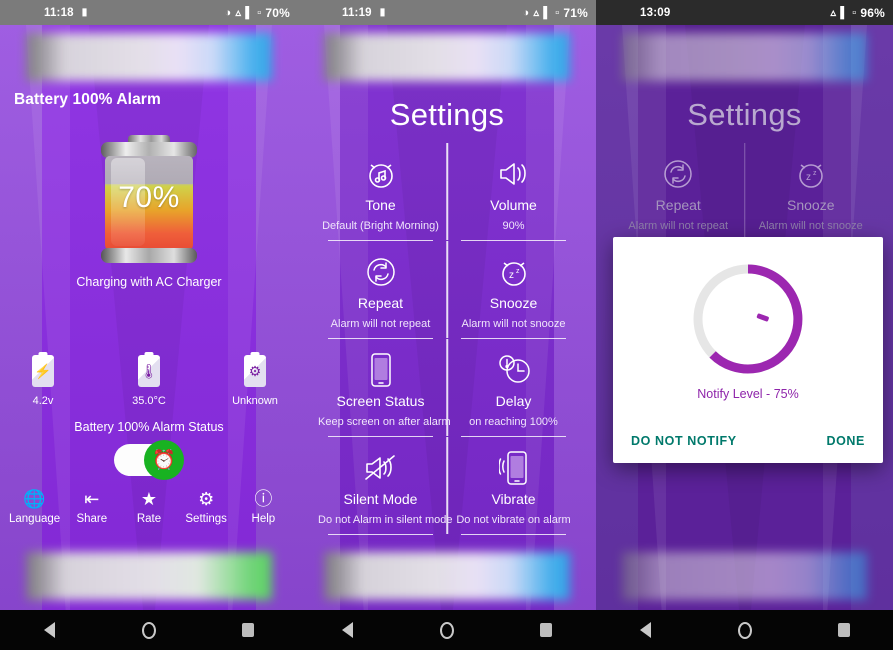 This screenshot has width=893, height=650. What do you see at coordinates (513, 499) in the screenshot?
I see `setting-vibrate-label: Vibrate` at bounding box center [513, 499].